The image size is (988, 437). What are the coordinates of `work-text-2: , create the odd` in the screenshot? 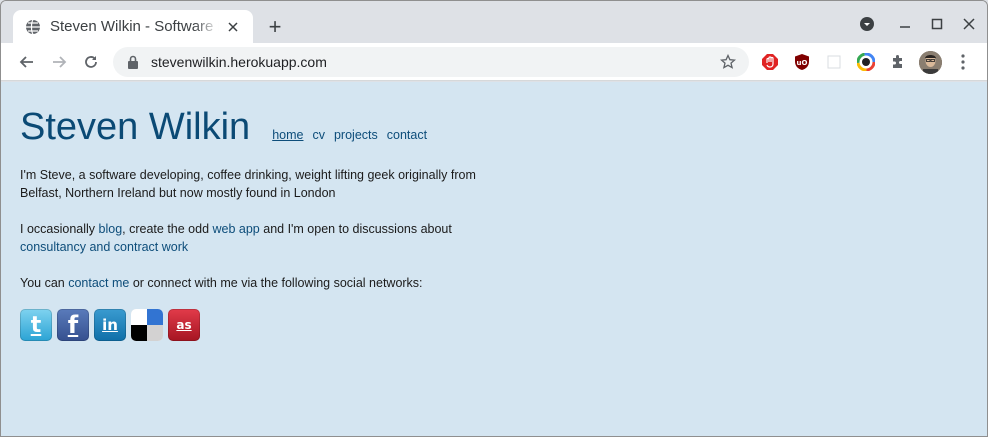 It's located at (167, 229).